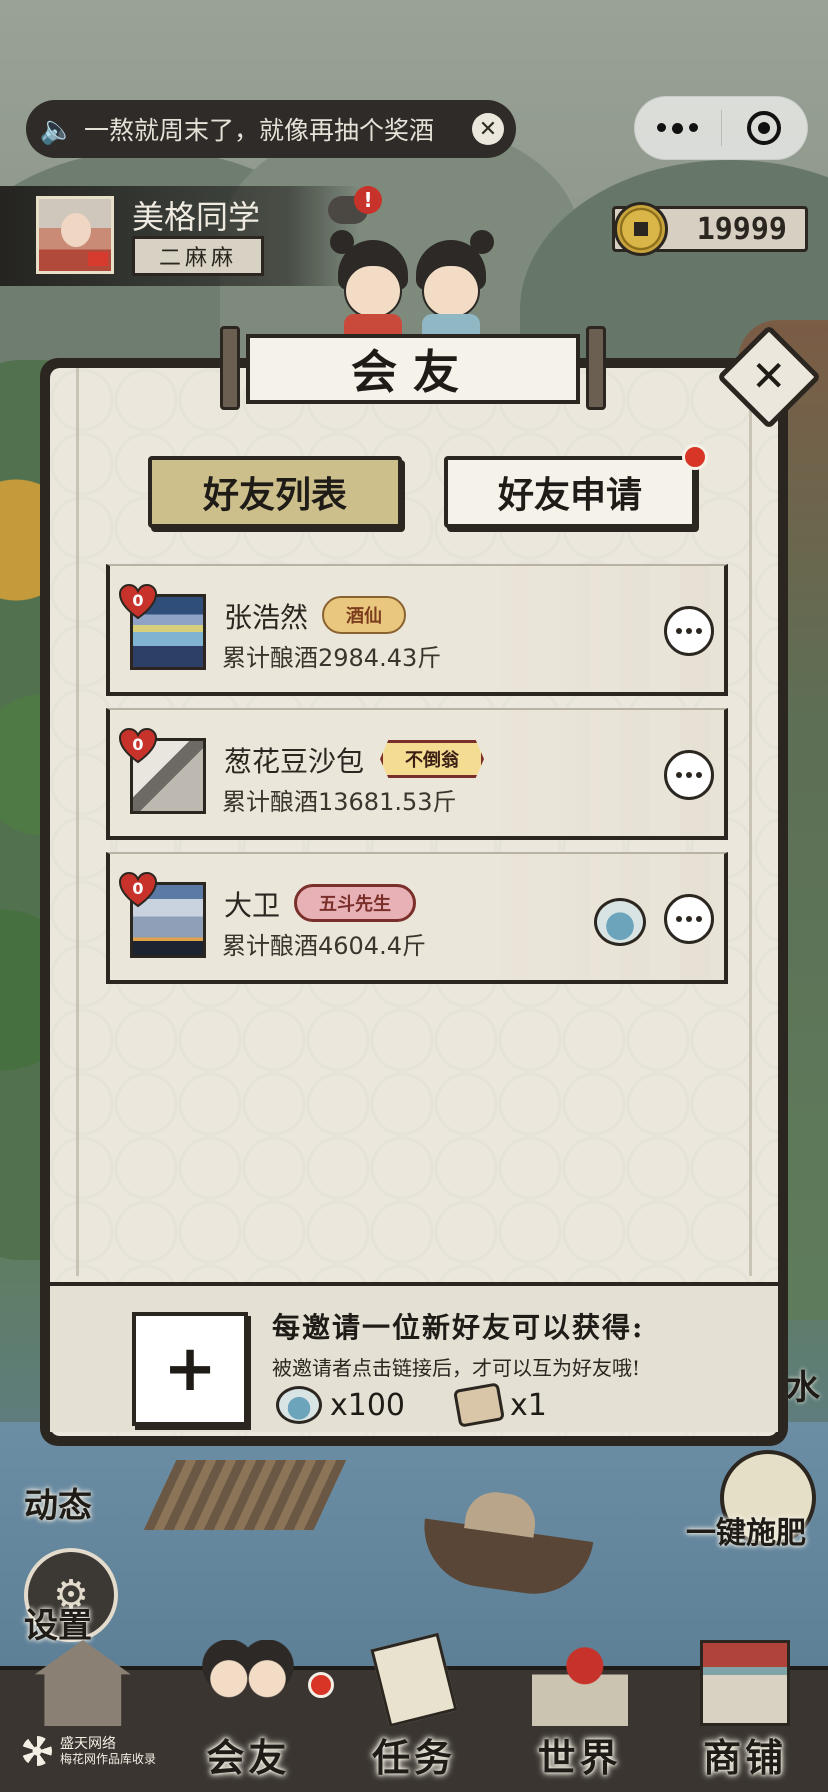  I want to click on shop-icon, so click(745, 1683).